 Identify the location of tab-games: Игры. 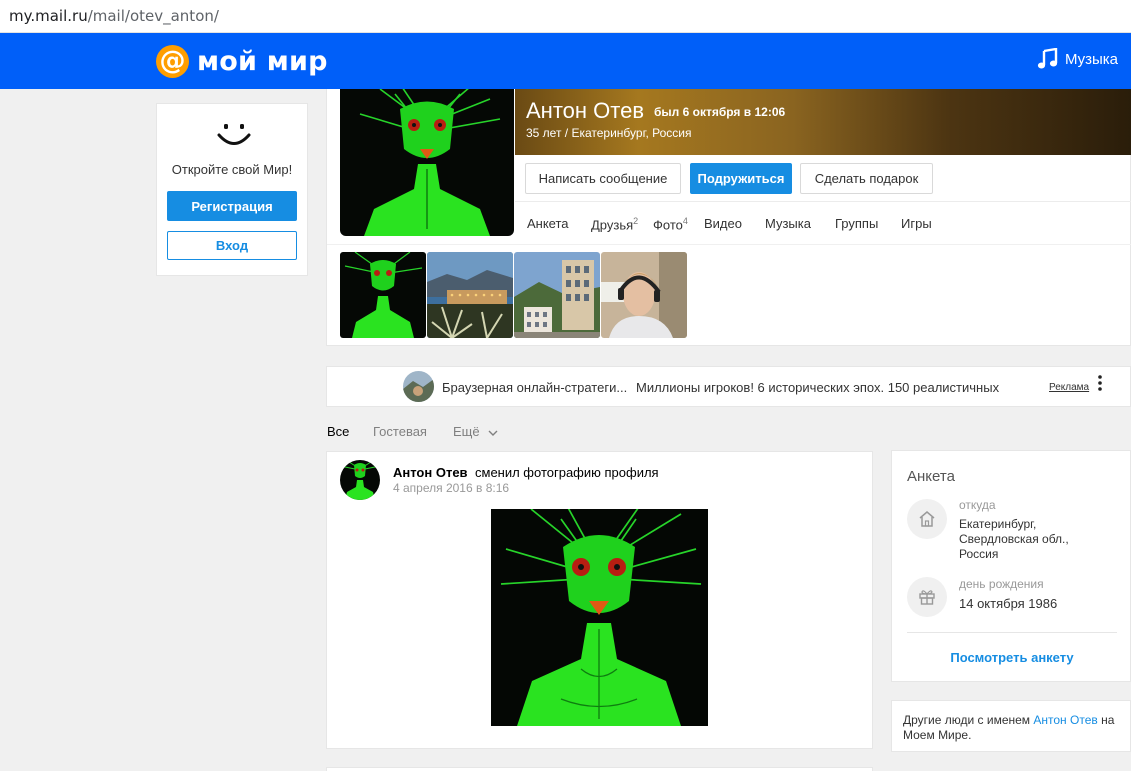
(916, 223).